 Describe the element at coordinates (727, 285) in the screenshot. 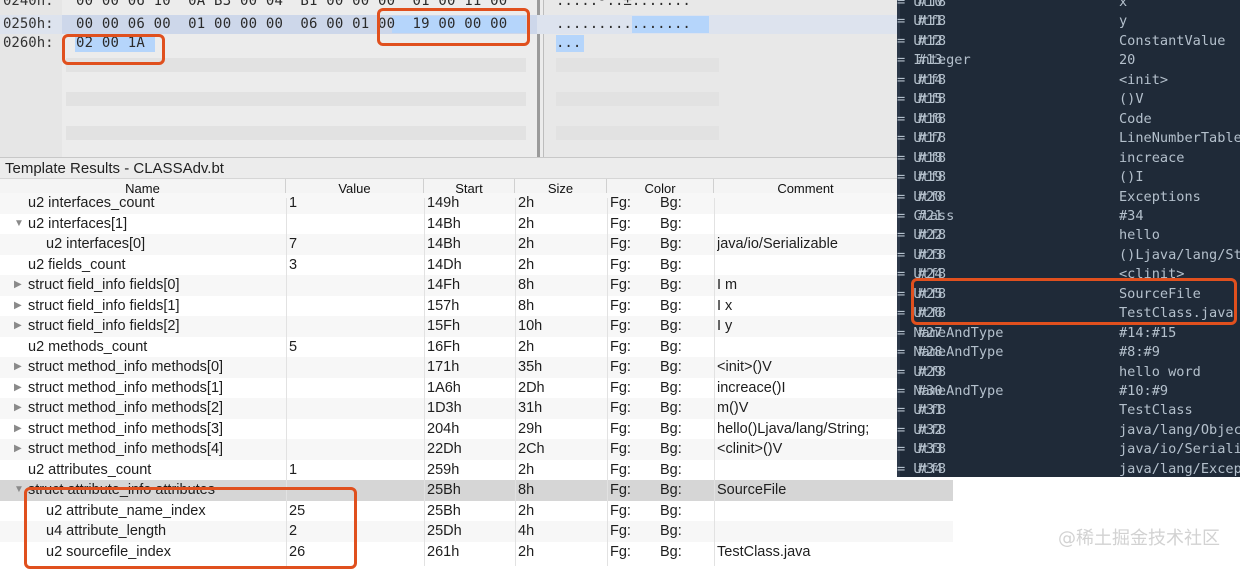

I see `row-comment: I m` at that location.